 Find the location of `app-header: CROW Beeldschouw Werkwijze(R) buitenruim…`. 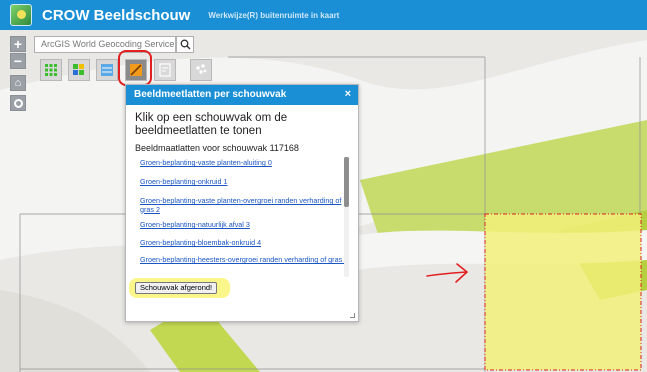

app-header: CROW Beeldschouw Werkwijze(R) buitenruim… is located at coordinates (323, 15).